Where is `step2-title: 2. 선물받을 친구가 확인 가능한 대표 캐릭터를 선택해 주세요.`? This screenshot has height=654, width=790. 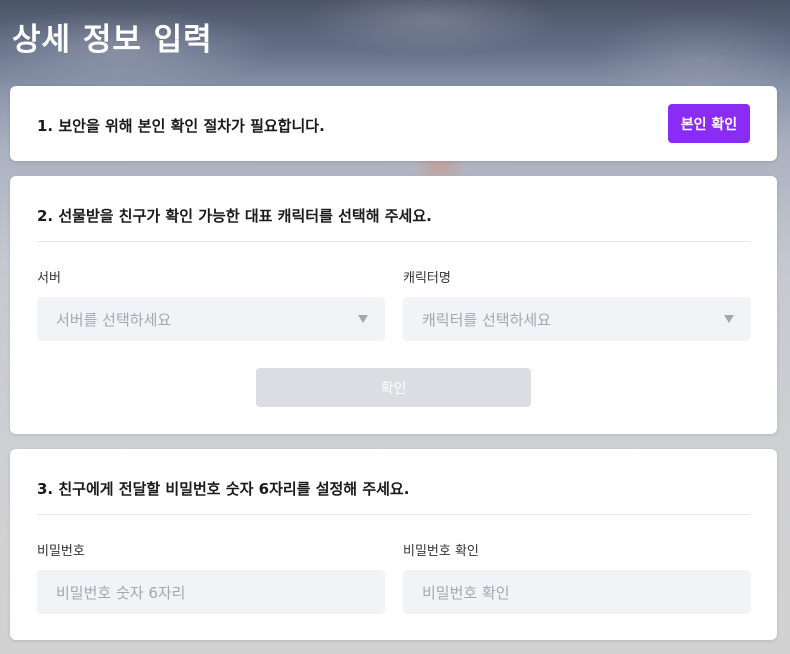 step2-title: 2. 선물받을 친구가 확인 가능한 대표 캐릭터를 선택해 주세요. is located at coordinates (234, 216).